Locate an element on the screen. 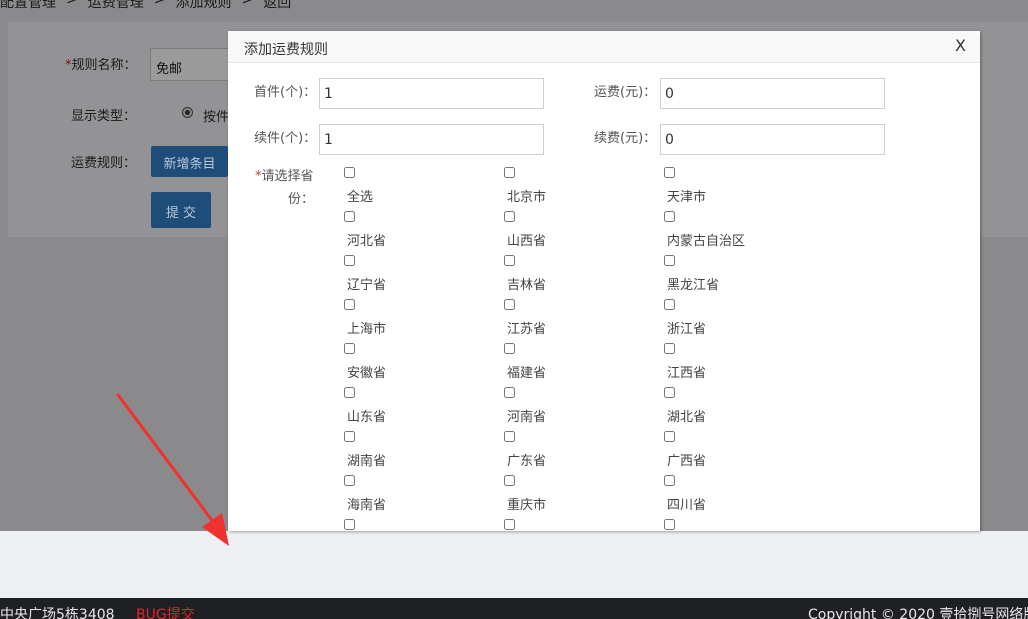 The width and height of the screenshot is (1028, 619). province-label-text: 请选择省 is located at coordinates (287, 176).